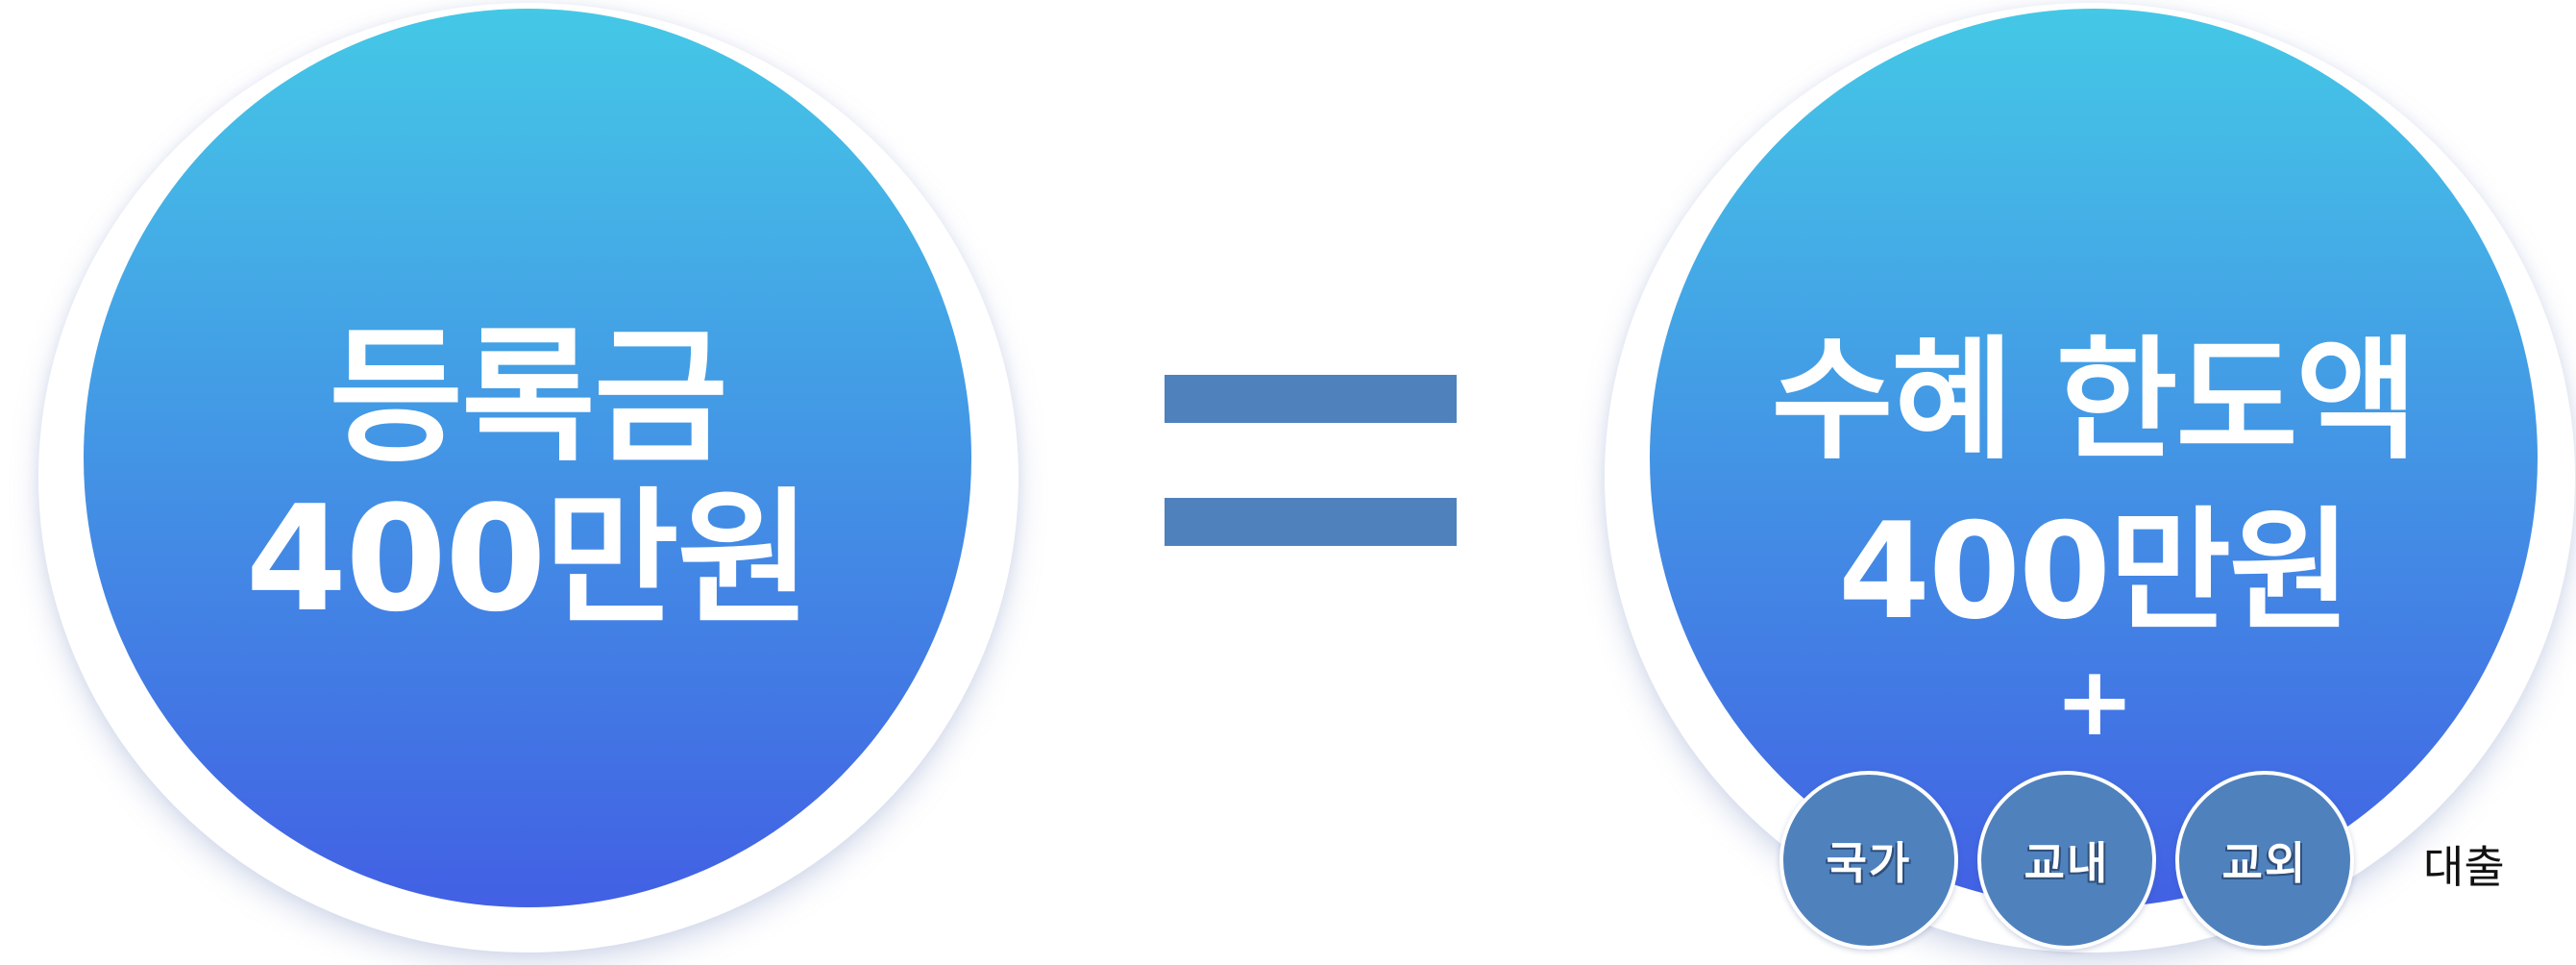  What do you see at coordinates (2067, 863) in the screenshot?
I see `component-on-campus-label: 교내` at bounding box center [2067, 863].